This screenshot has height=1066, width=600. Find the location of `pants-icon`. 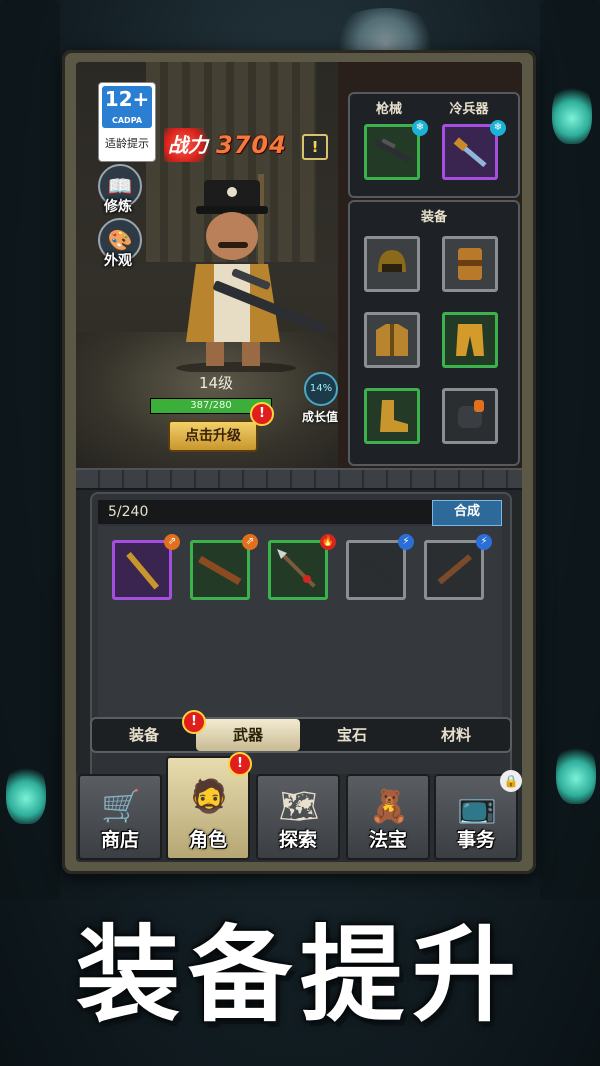

pants-icon is located at coordinates (470, 340).